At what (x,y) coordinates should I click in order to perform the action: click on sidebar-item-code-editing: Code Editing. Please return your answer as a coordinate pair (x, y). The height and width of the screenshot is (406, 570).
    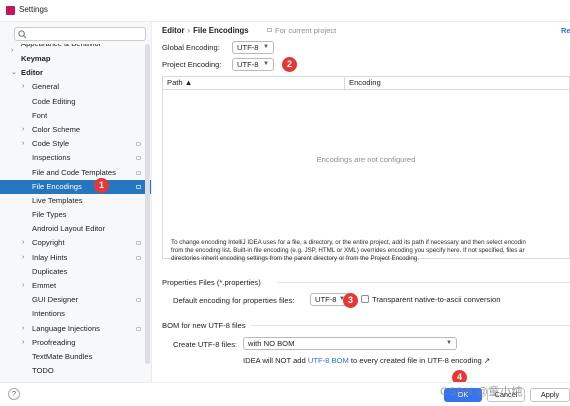
    Looking at the image, I should click on (75, 102).